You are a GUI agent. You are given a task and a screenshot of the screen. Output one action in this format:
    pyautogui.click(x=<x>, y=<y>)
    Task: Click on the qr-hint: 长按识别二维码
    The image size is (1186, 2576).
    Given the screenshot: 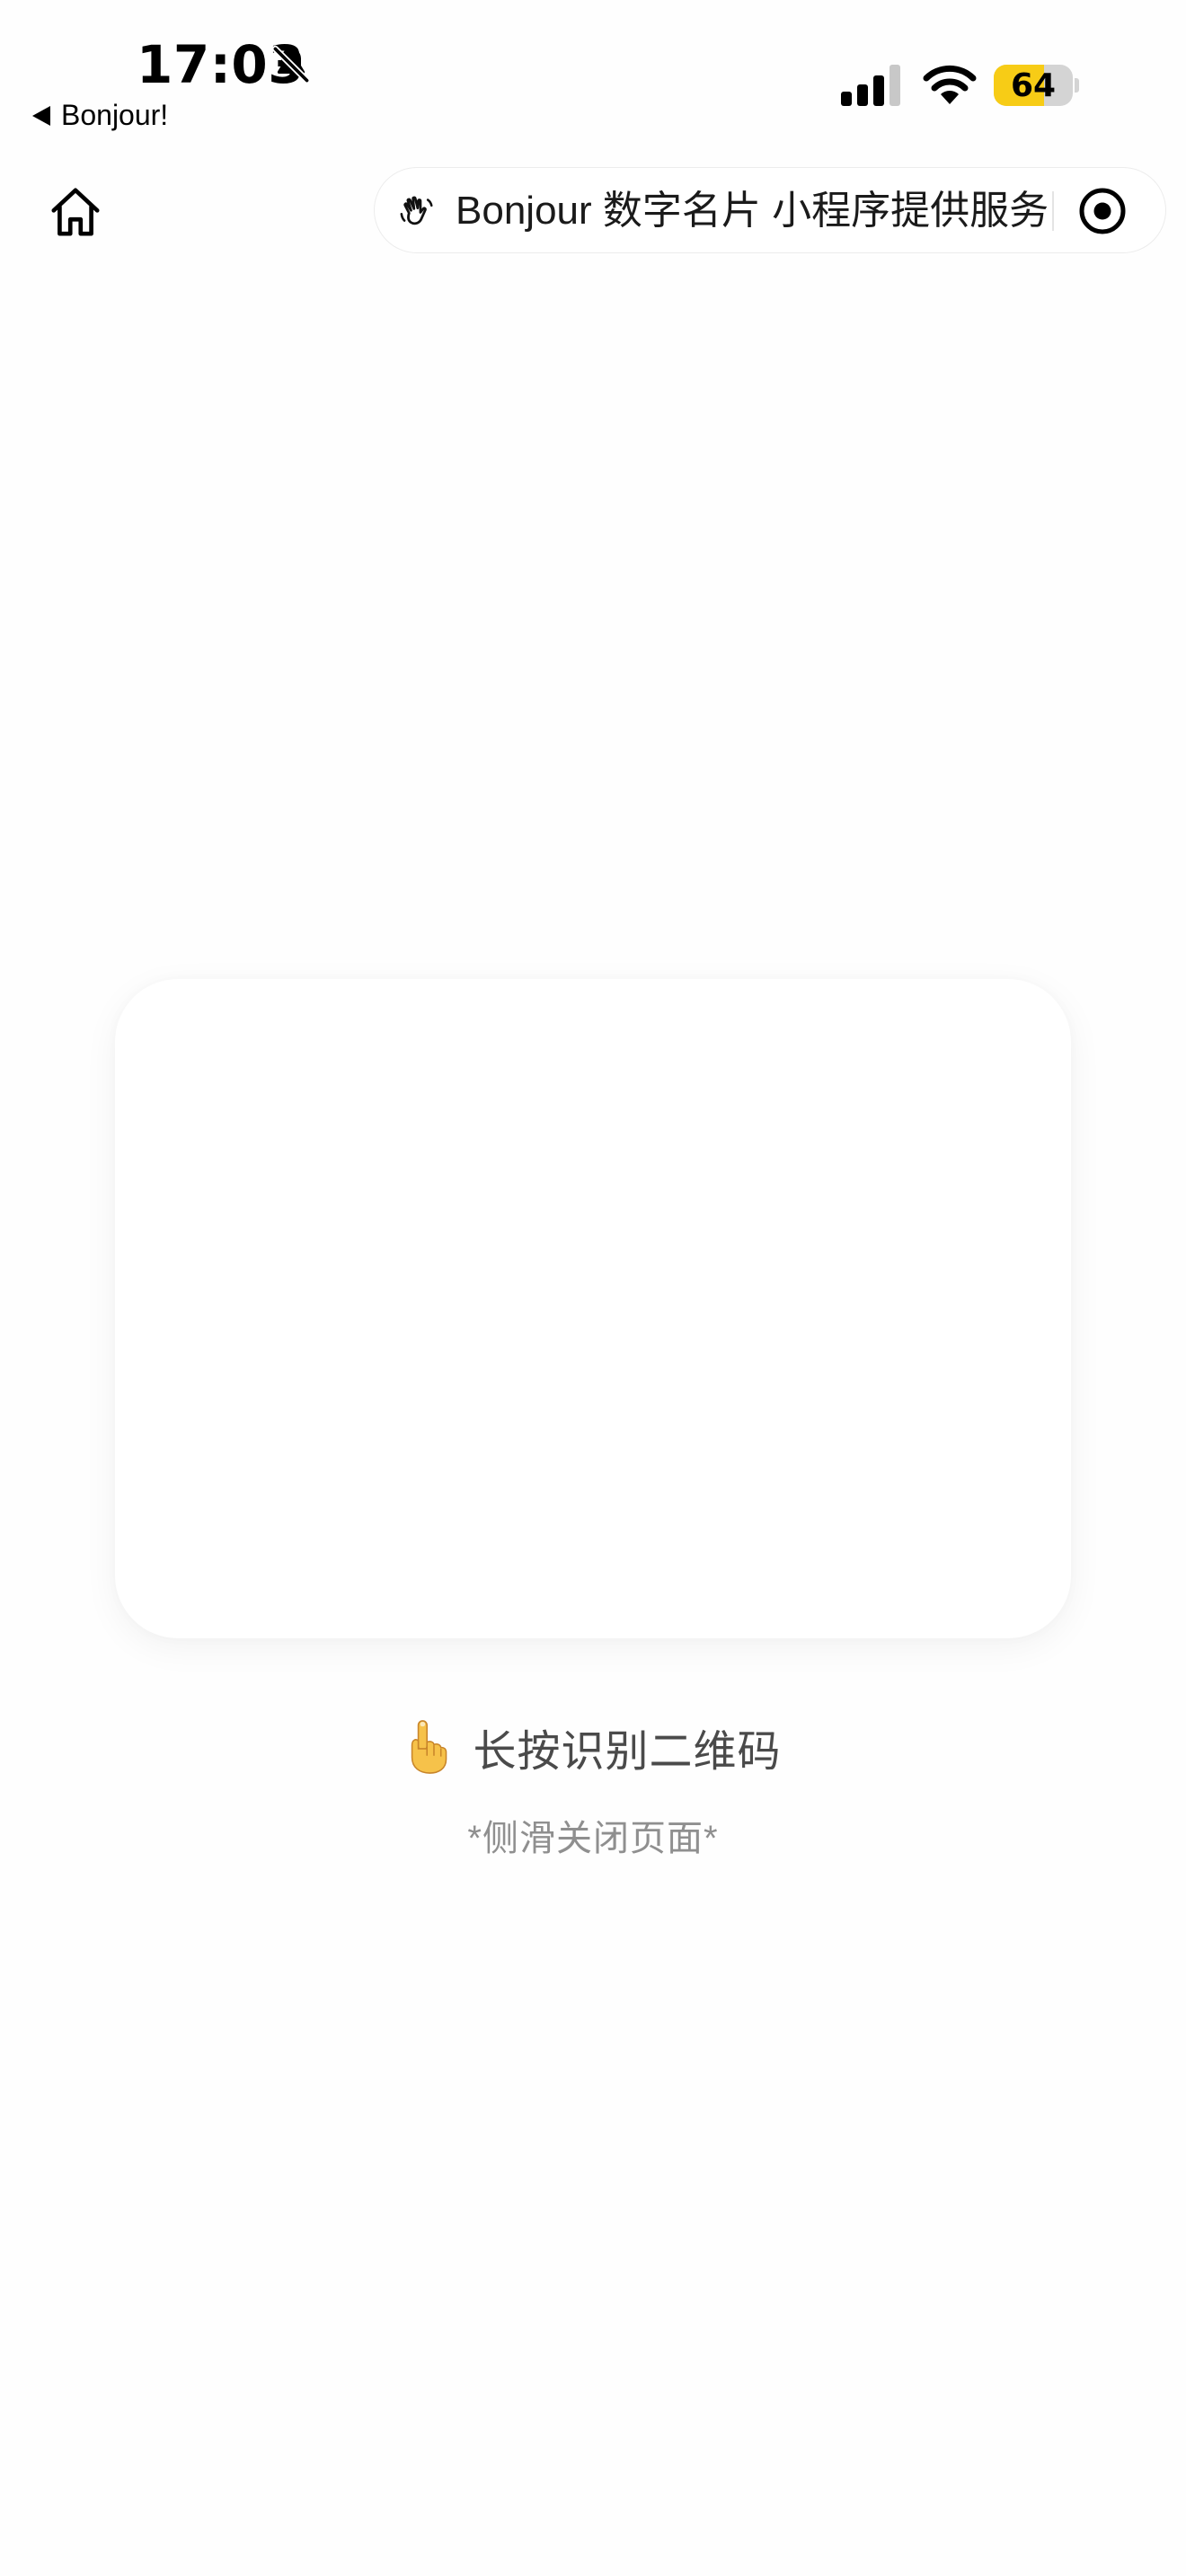 What is the action you would take?
    pyautogui.click(x=593, y=1747)
    